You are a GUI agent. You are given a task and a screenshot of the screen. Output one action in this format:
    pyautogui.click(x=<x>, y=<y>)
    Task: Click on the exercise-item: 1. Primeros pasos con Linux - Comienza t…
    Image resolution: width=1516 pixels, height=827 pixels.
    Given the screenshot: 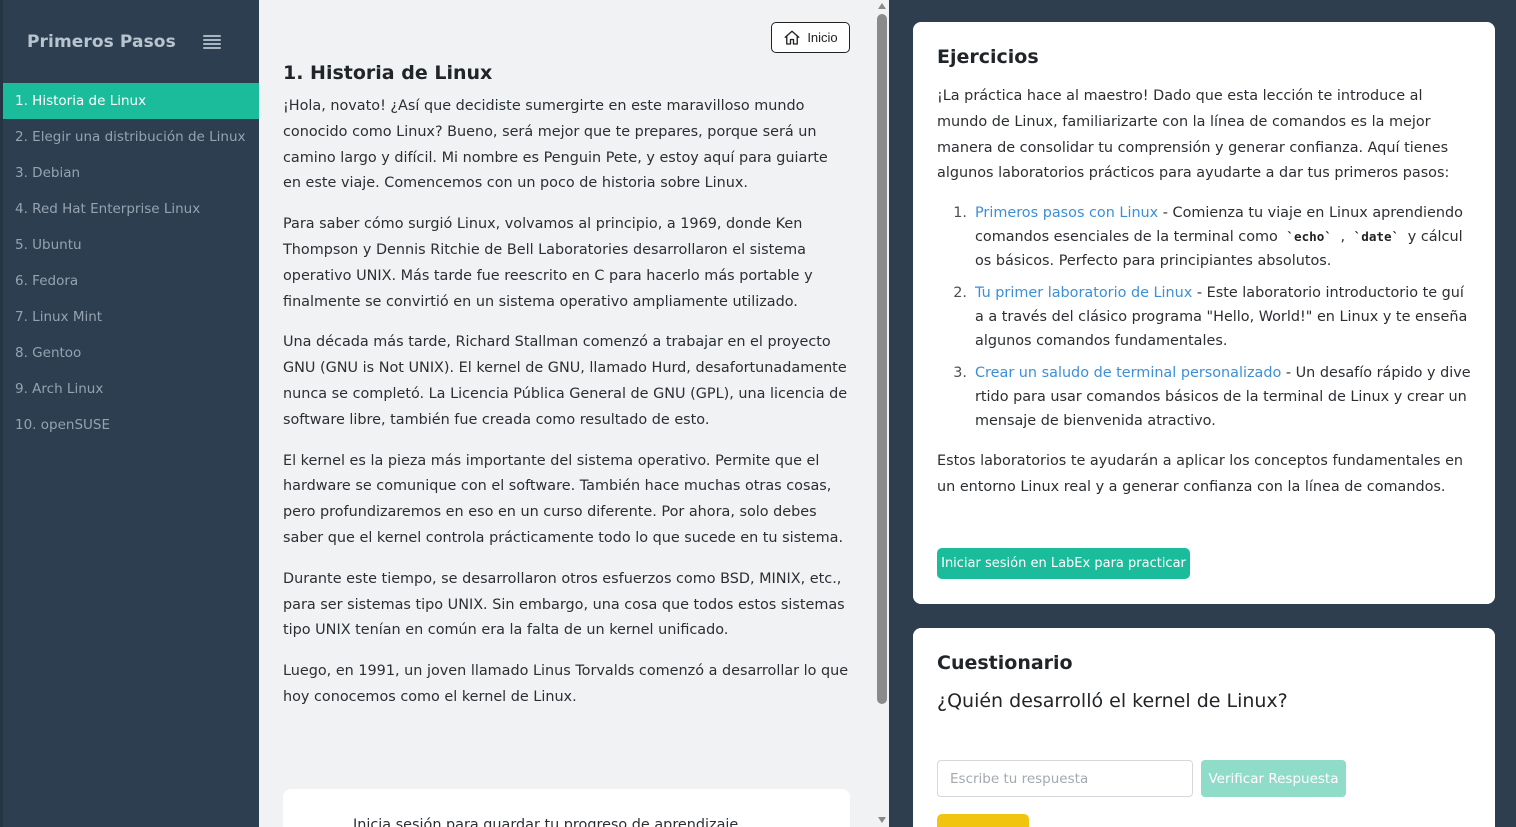 What is the action you would take?
    pyautogui.click(x=1204, y=237)
    